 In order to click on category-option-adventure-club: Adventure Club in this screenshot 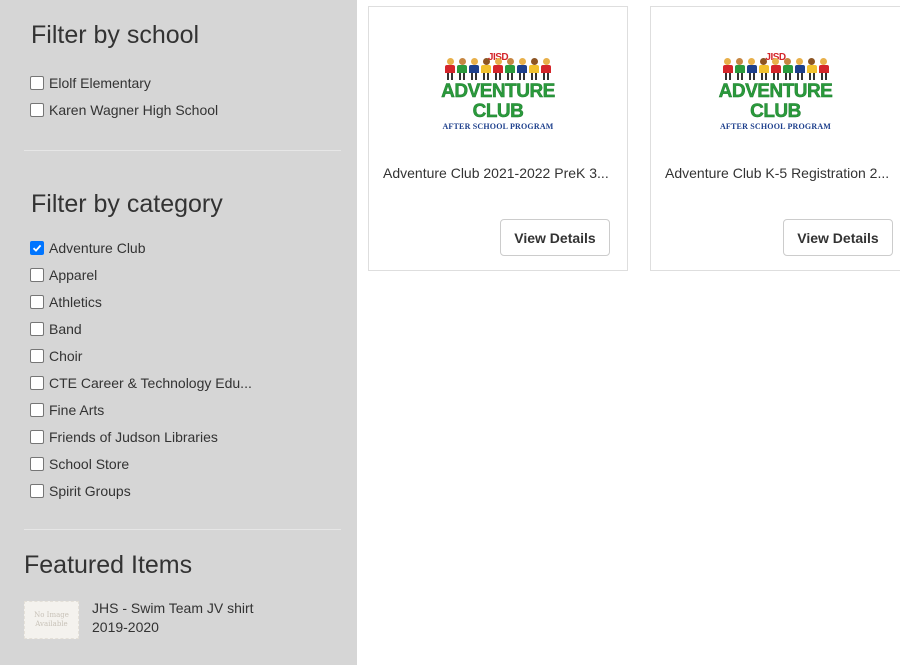, I will do `click(141, 247)`.